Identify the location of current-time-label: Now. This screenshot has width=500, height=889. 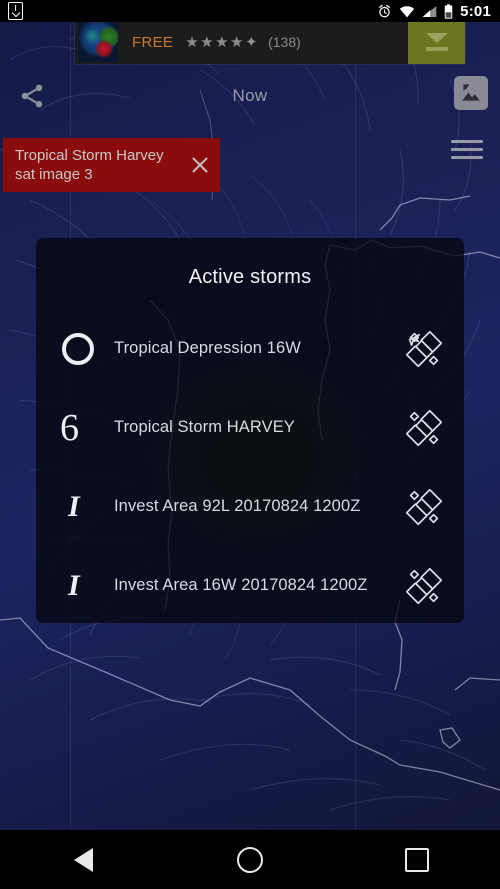
(250, 96).